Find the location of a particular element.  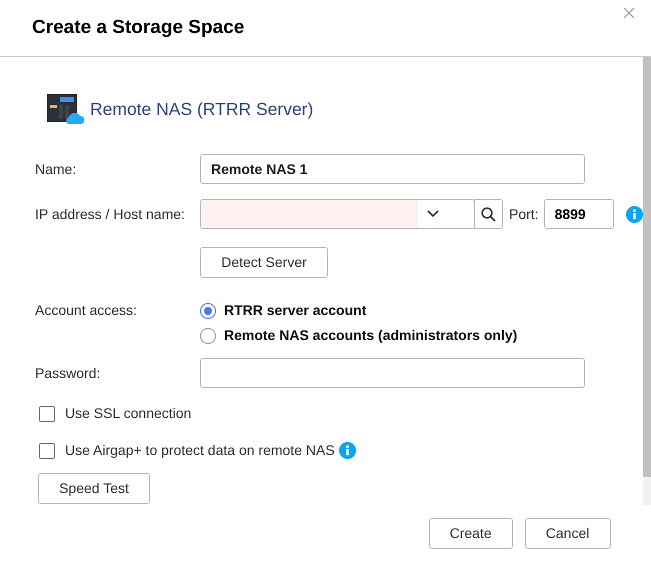

password-field is located at coordinates (392, 373).